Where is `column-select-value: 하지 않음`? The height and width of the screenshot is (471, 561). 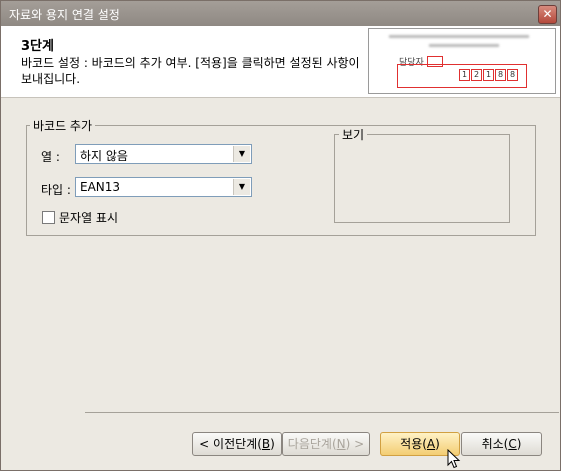 column-select-value: 하지 않음 is located at coordinates (104, 156).